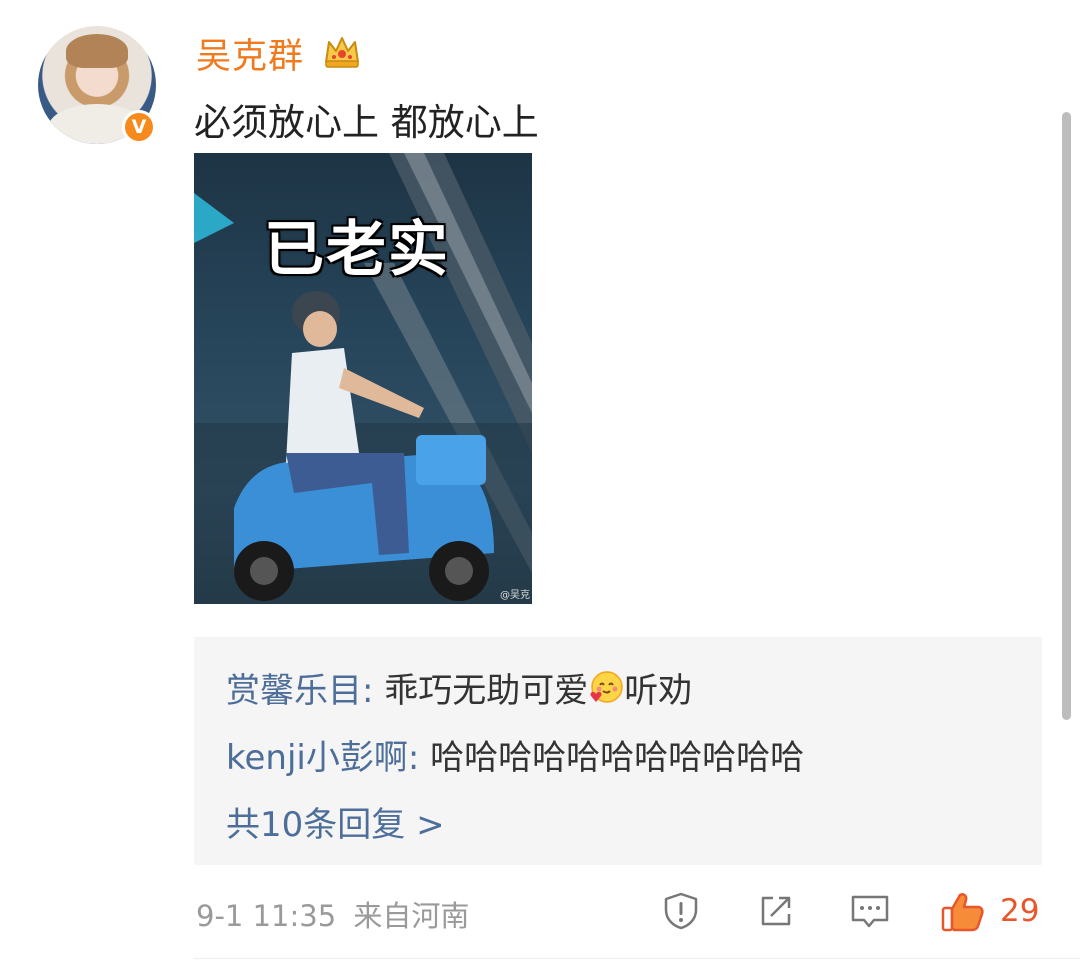 The image size is (1080, 963). I want to click on like-count: 29, so click(1020, 911).